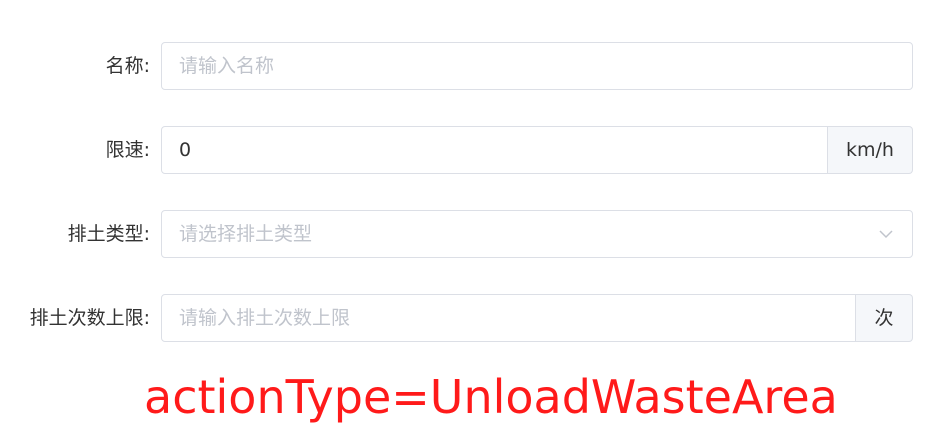 This screenshot has height=441, width=949. I want to click on name-control: 请输入名称, so click(537, 66).